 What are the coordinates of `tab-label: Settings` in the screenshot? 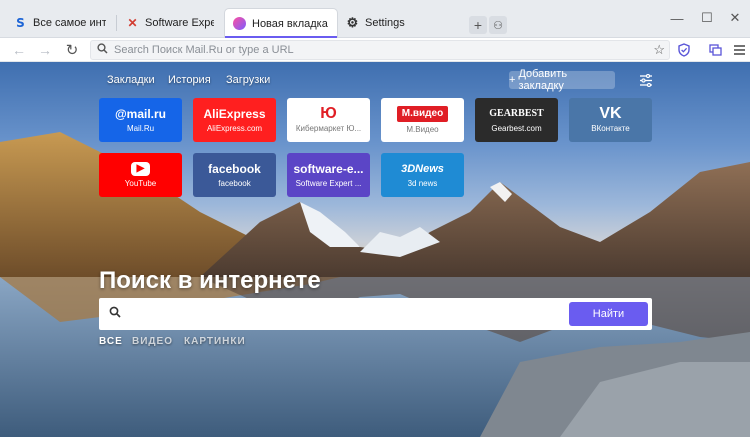 It's located at (385, 23).